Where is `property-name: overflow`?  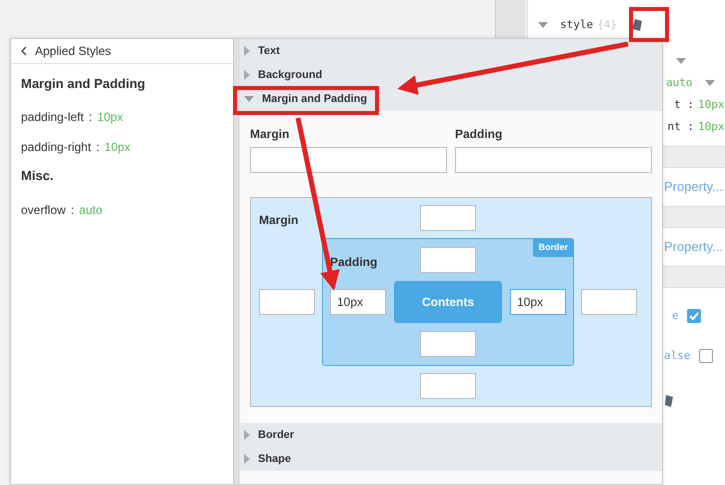 property-name: overflow is located at coordinates (43, 210).